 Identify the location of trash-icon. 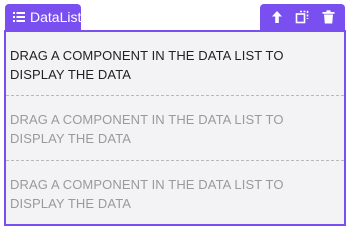
(328, 17).